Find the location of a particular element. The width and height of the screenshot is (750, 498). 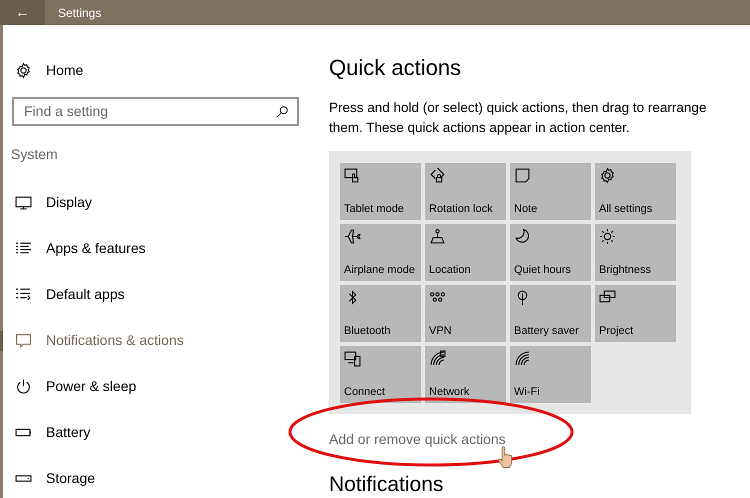

home-link: Home is located at coordinates (164, 70).